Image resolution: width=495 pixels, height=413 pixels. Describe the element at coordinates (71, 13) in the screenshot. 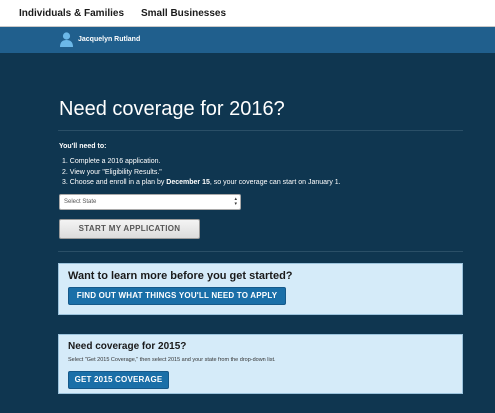

I see `nav-link-individuals-families: Individuals & Families` at that location.